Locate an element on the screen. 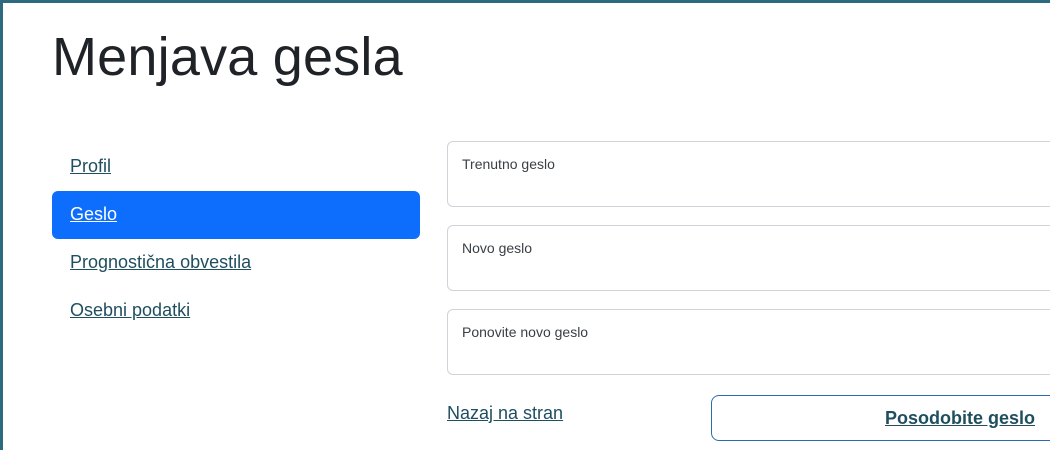 The image size is (1050, 450). sidebar-item-profil: Profil is located at coordinates (236, 167).